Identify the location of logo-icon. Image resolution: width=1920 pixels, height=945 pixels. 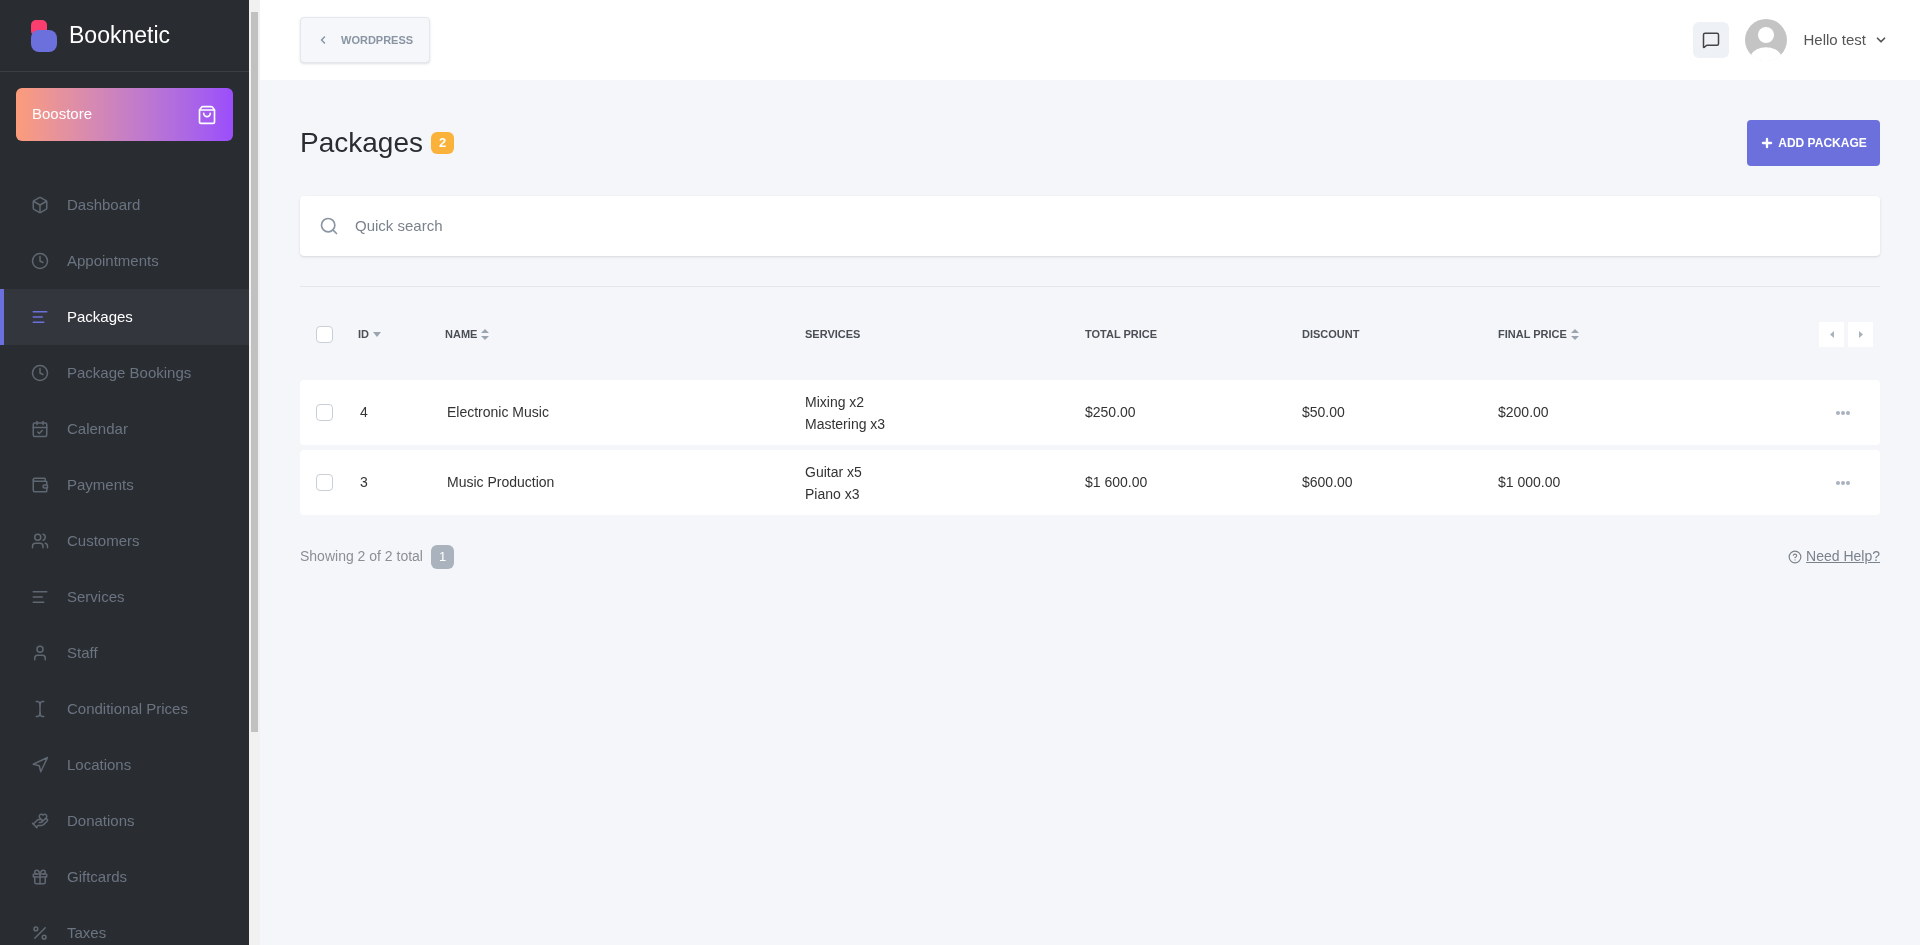
(44, 35).